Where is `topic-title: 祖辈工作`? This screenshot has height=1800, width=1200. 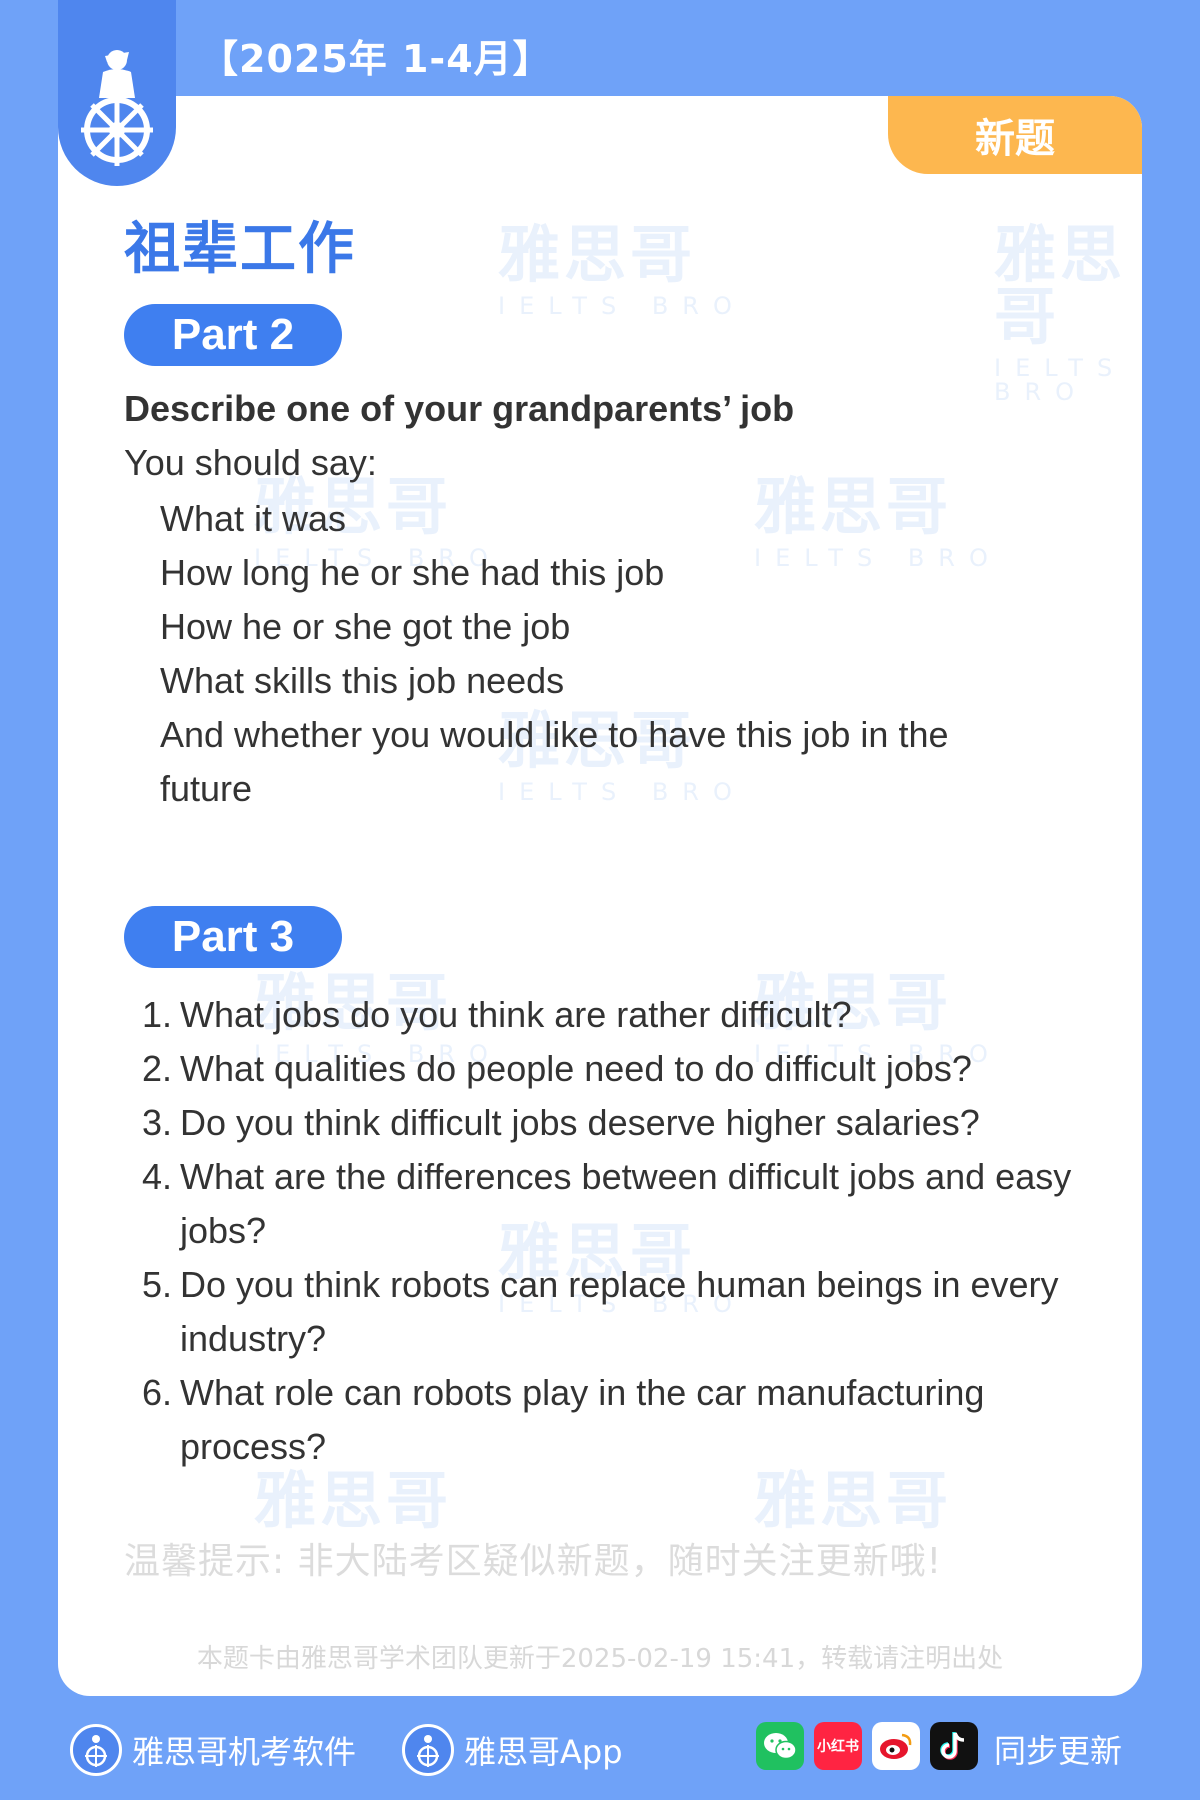
topic-title: 祖辈工作 is located at coordinates (240, 249).